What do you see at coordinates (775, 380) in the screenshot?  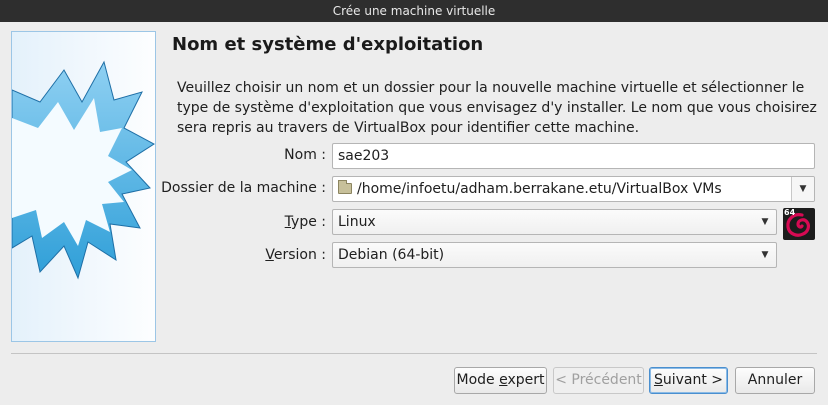 I see `cancel-button: Annuler` at bounding box center [775, 380].